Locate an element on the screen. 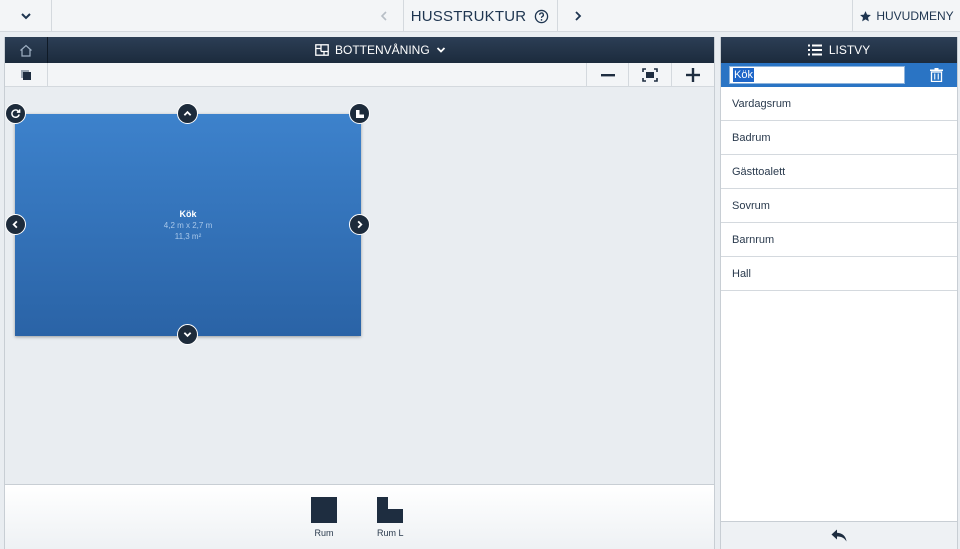 Image resolution: width=960 pixels, height=549 pixels. minus-icon is located at coordinates (607, 75).